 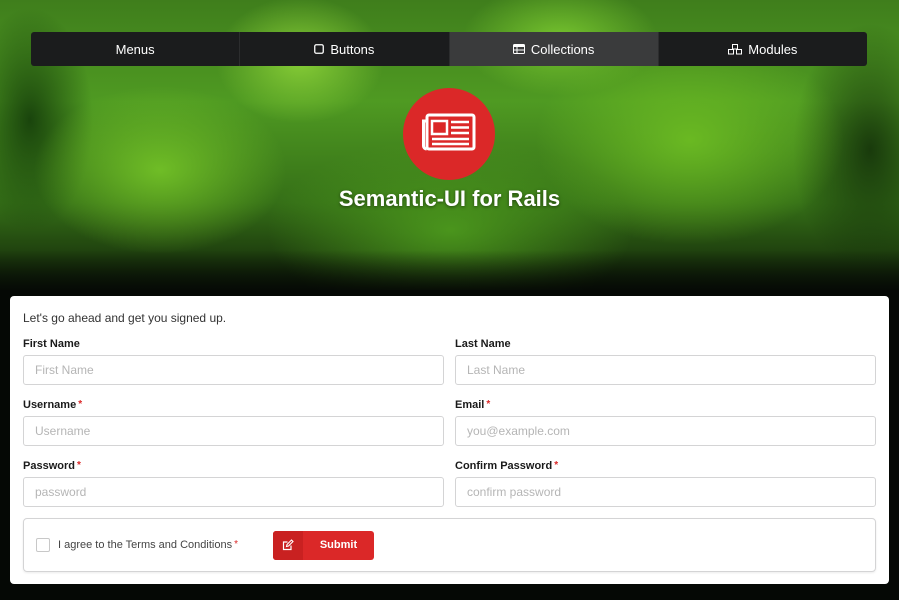 What do you see at coordinates (287, 545) in the screenshot?
I see `edit-icon` at bounding box center [287, 545].